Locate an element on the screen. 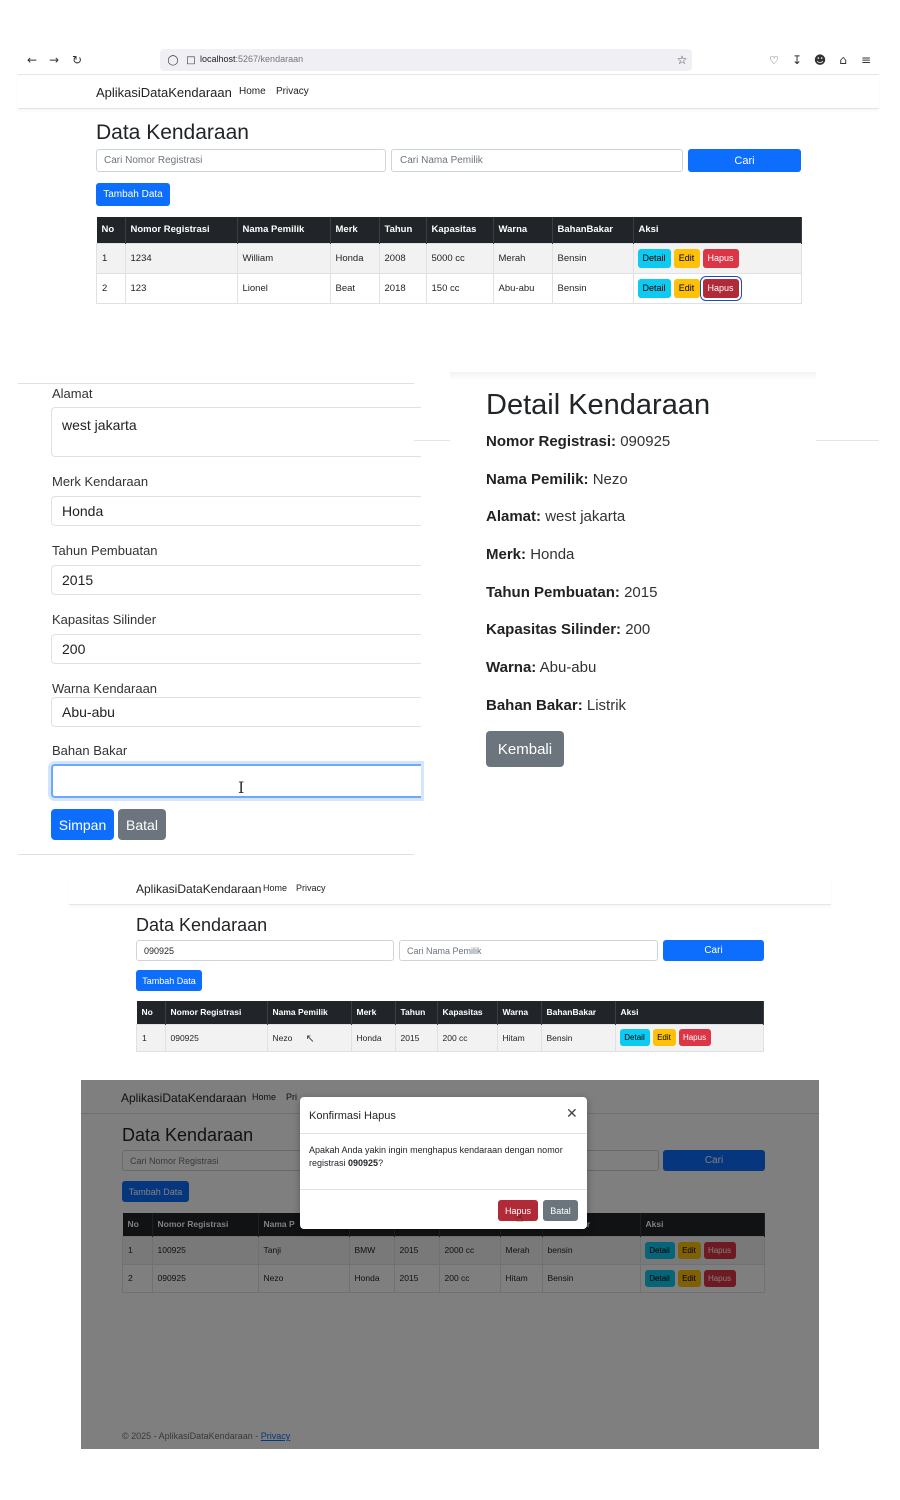  detail-panel is located at coordinates (633, 376).